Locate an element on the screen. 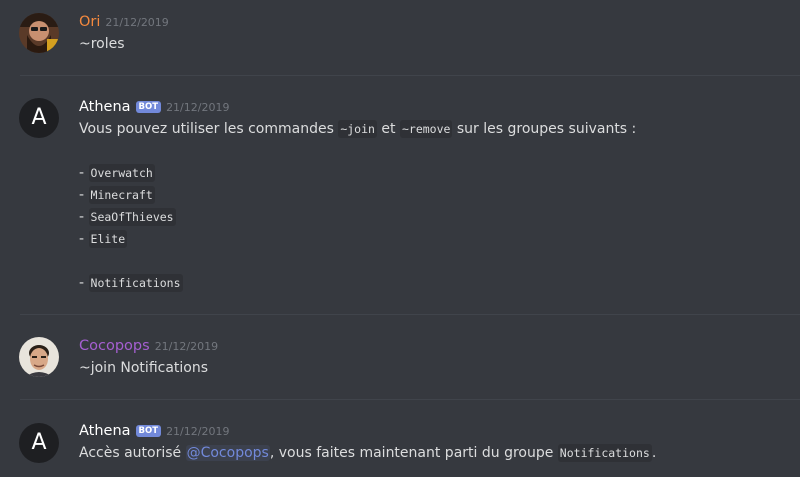  username: Cocopops is located at coordinates (114, 346).